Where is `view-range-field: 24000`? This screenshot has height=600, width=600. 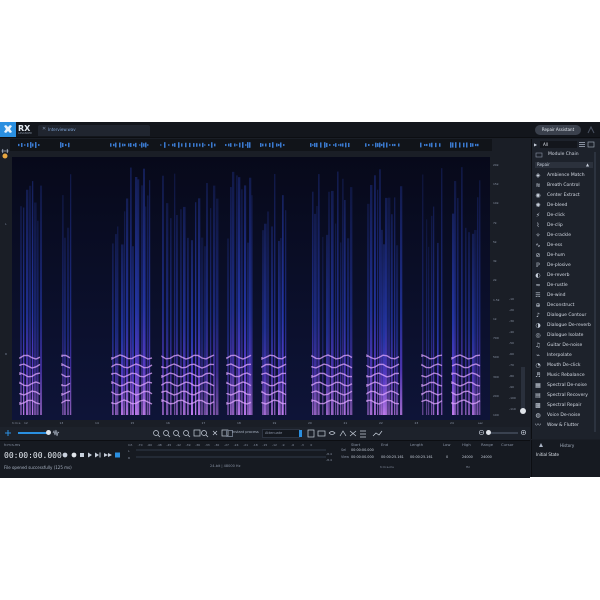
view-range-field: 24000 is located at coordinates (486, 457).